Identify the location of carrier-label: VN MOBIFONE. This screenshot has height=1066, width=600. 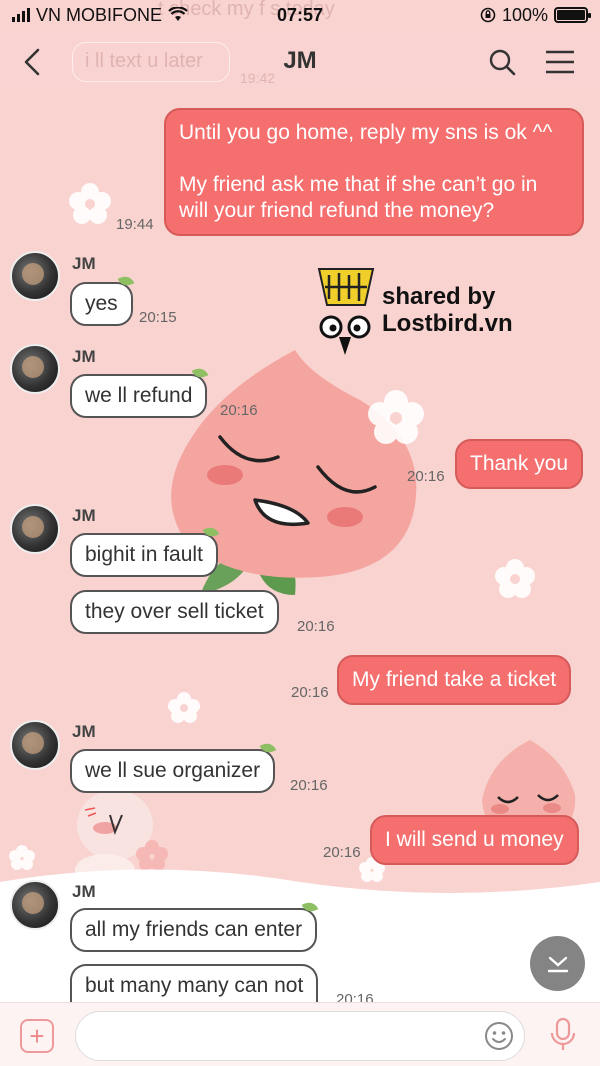
(99, 14).